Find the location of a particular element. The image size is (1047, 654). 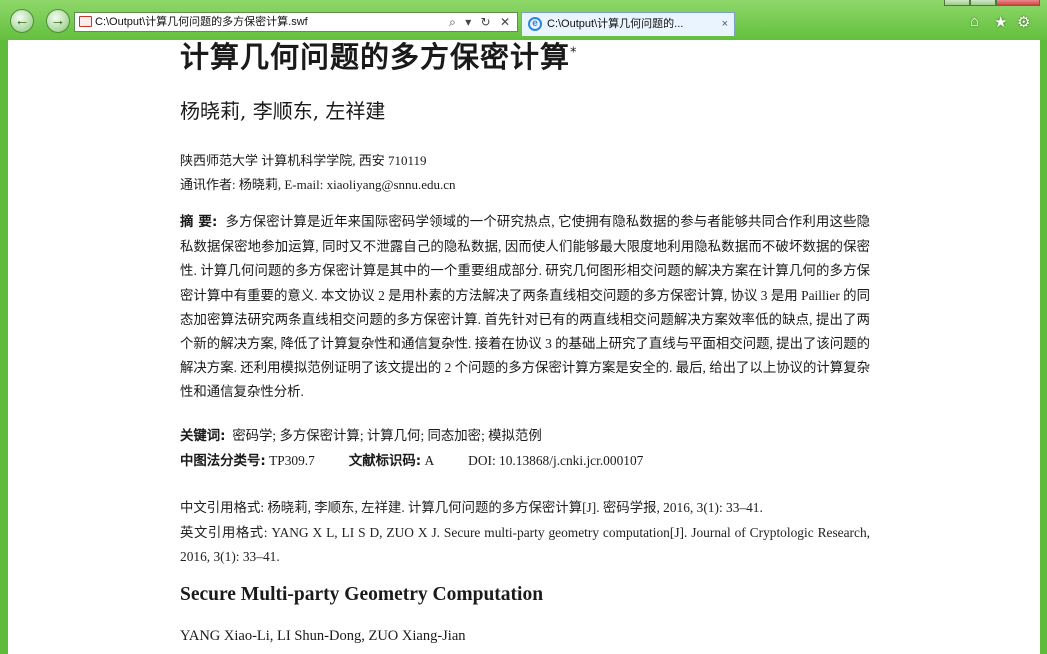

ie-icon: e is located at coordinates (535, 24).